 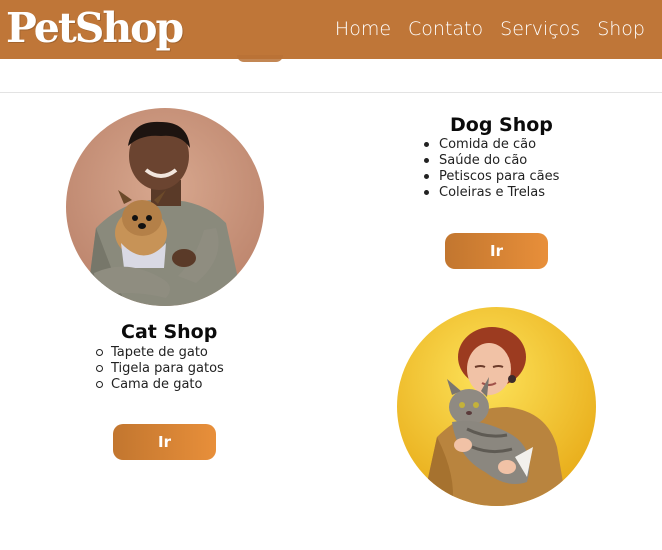 I want to click on cat-shop-ir-button: Ir, so click(x=164, y=442).